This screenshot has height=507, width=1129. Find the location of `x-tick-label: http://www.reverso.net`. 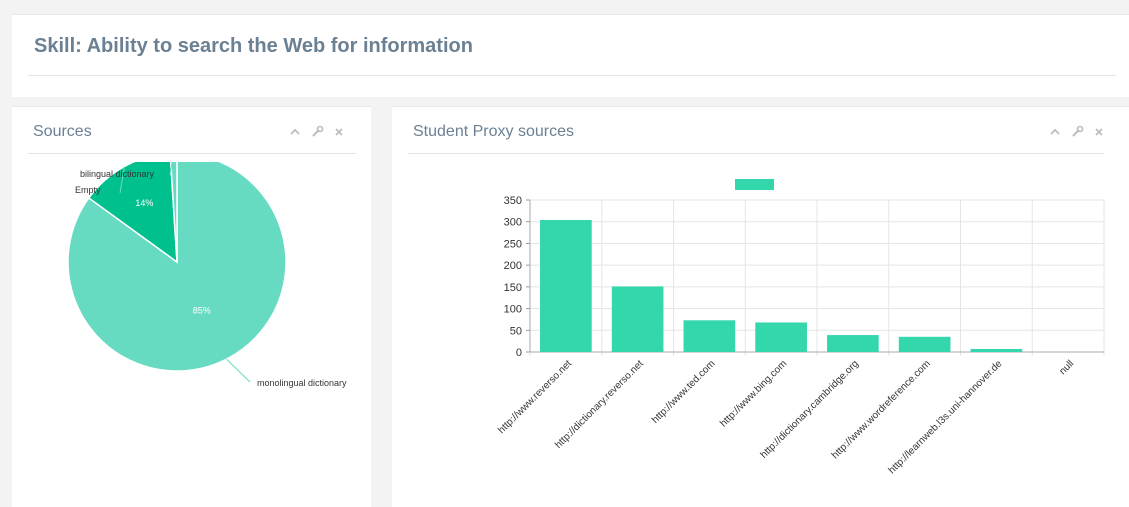

x-tick-label: http://www.reverso.net is located at coordinates (535, 397).